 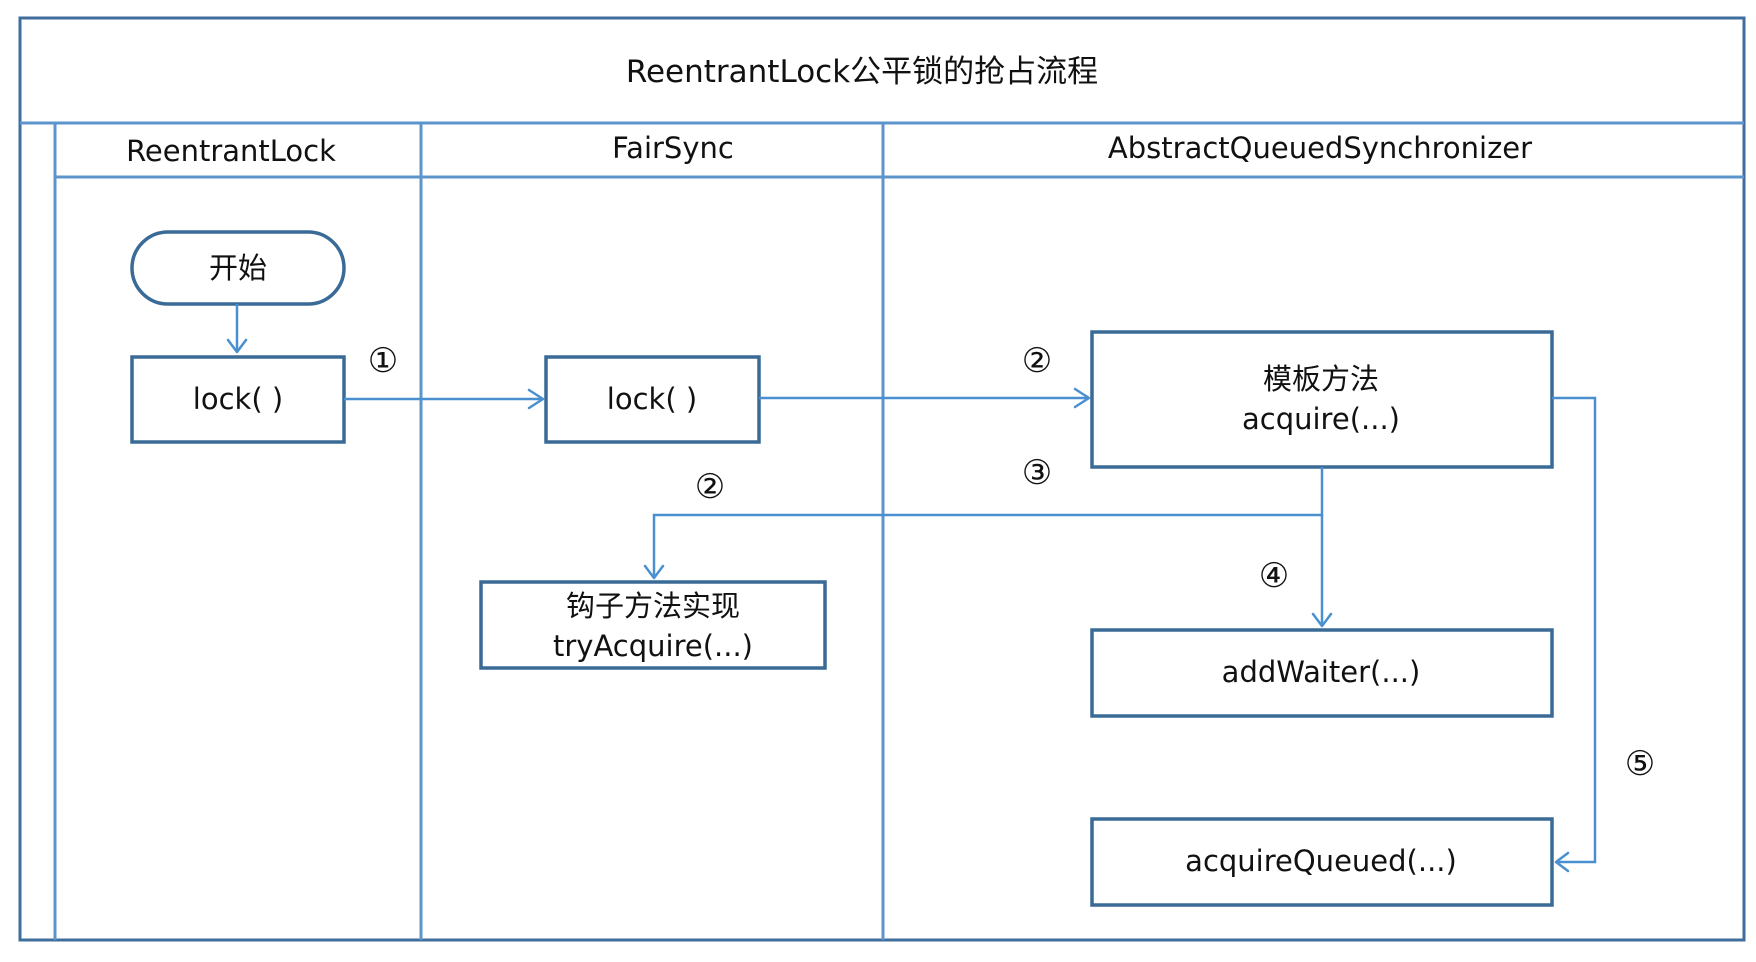 What do you see at coordinates (1321, 379) in the screenshot?
I see `acquire-template-title: 模板方法` at bounding box center [1321, 379].